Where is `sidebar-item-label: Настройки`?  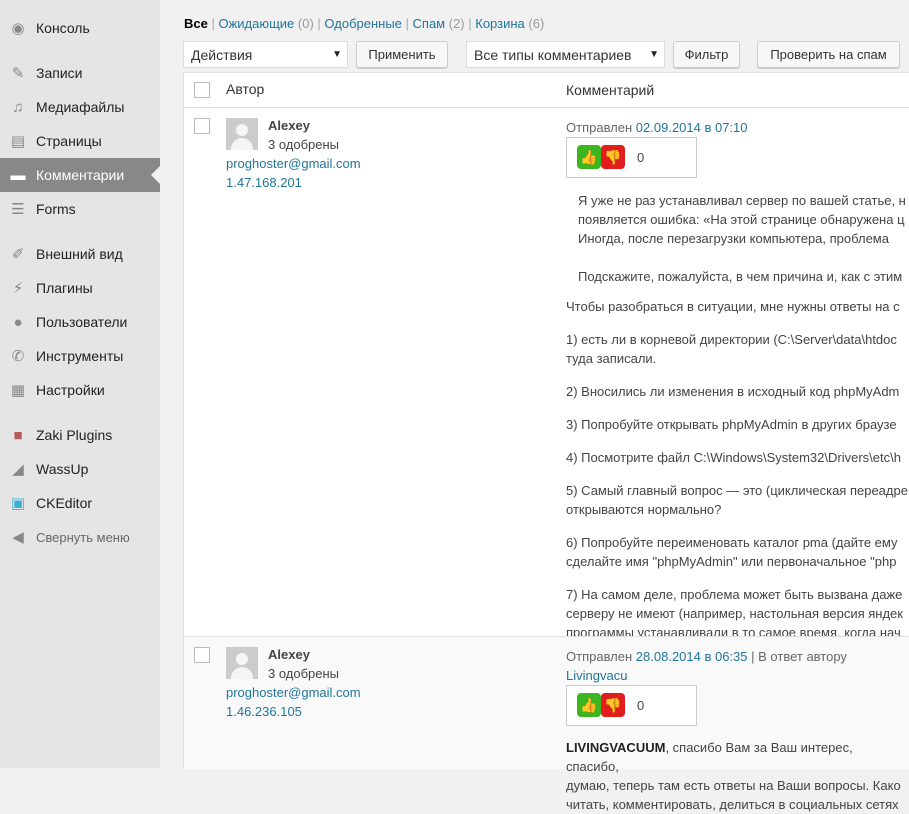 sidebar-item-label: Настройки is located at coordinates (70, 390).